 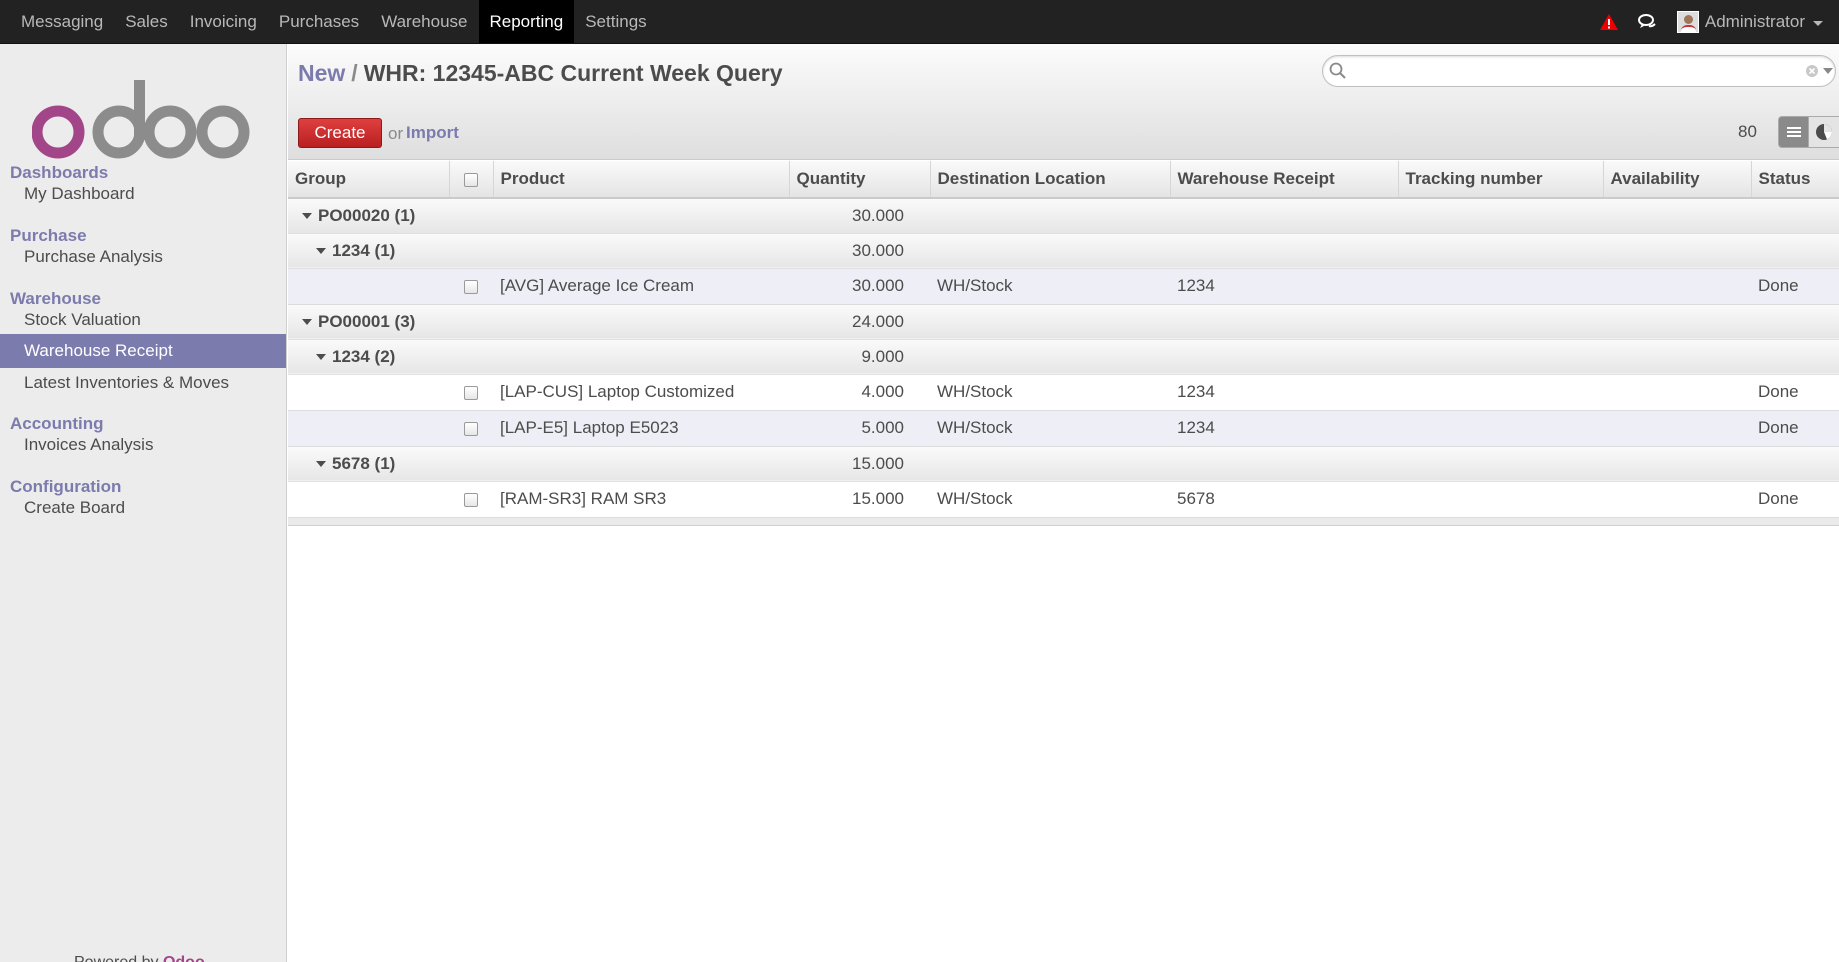 I want to click on column-header-destination-location: Destination Location, so click(x=1050, y=180).